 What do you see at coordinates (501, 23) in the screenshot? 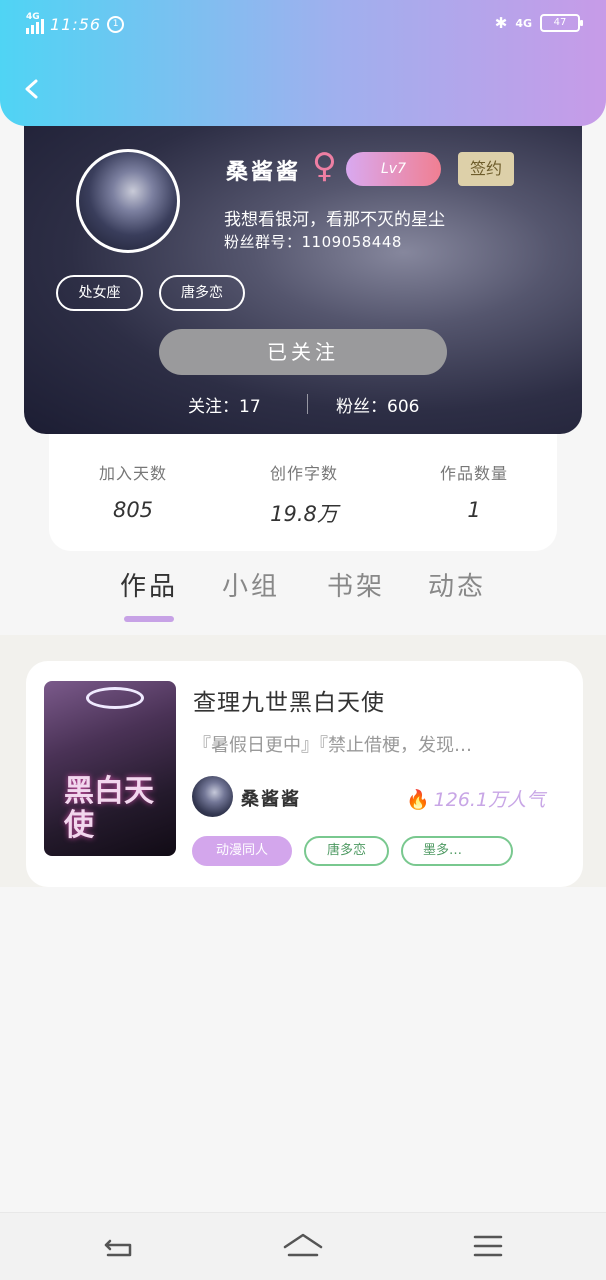
I see `bluetooth-icon: ✱` at bounding box center [501, 23].